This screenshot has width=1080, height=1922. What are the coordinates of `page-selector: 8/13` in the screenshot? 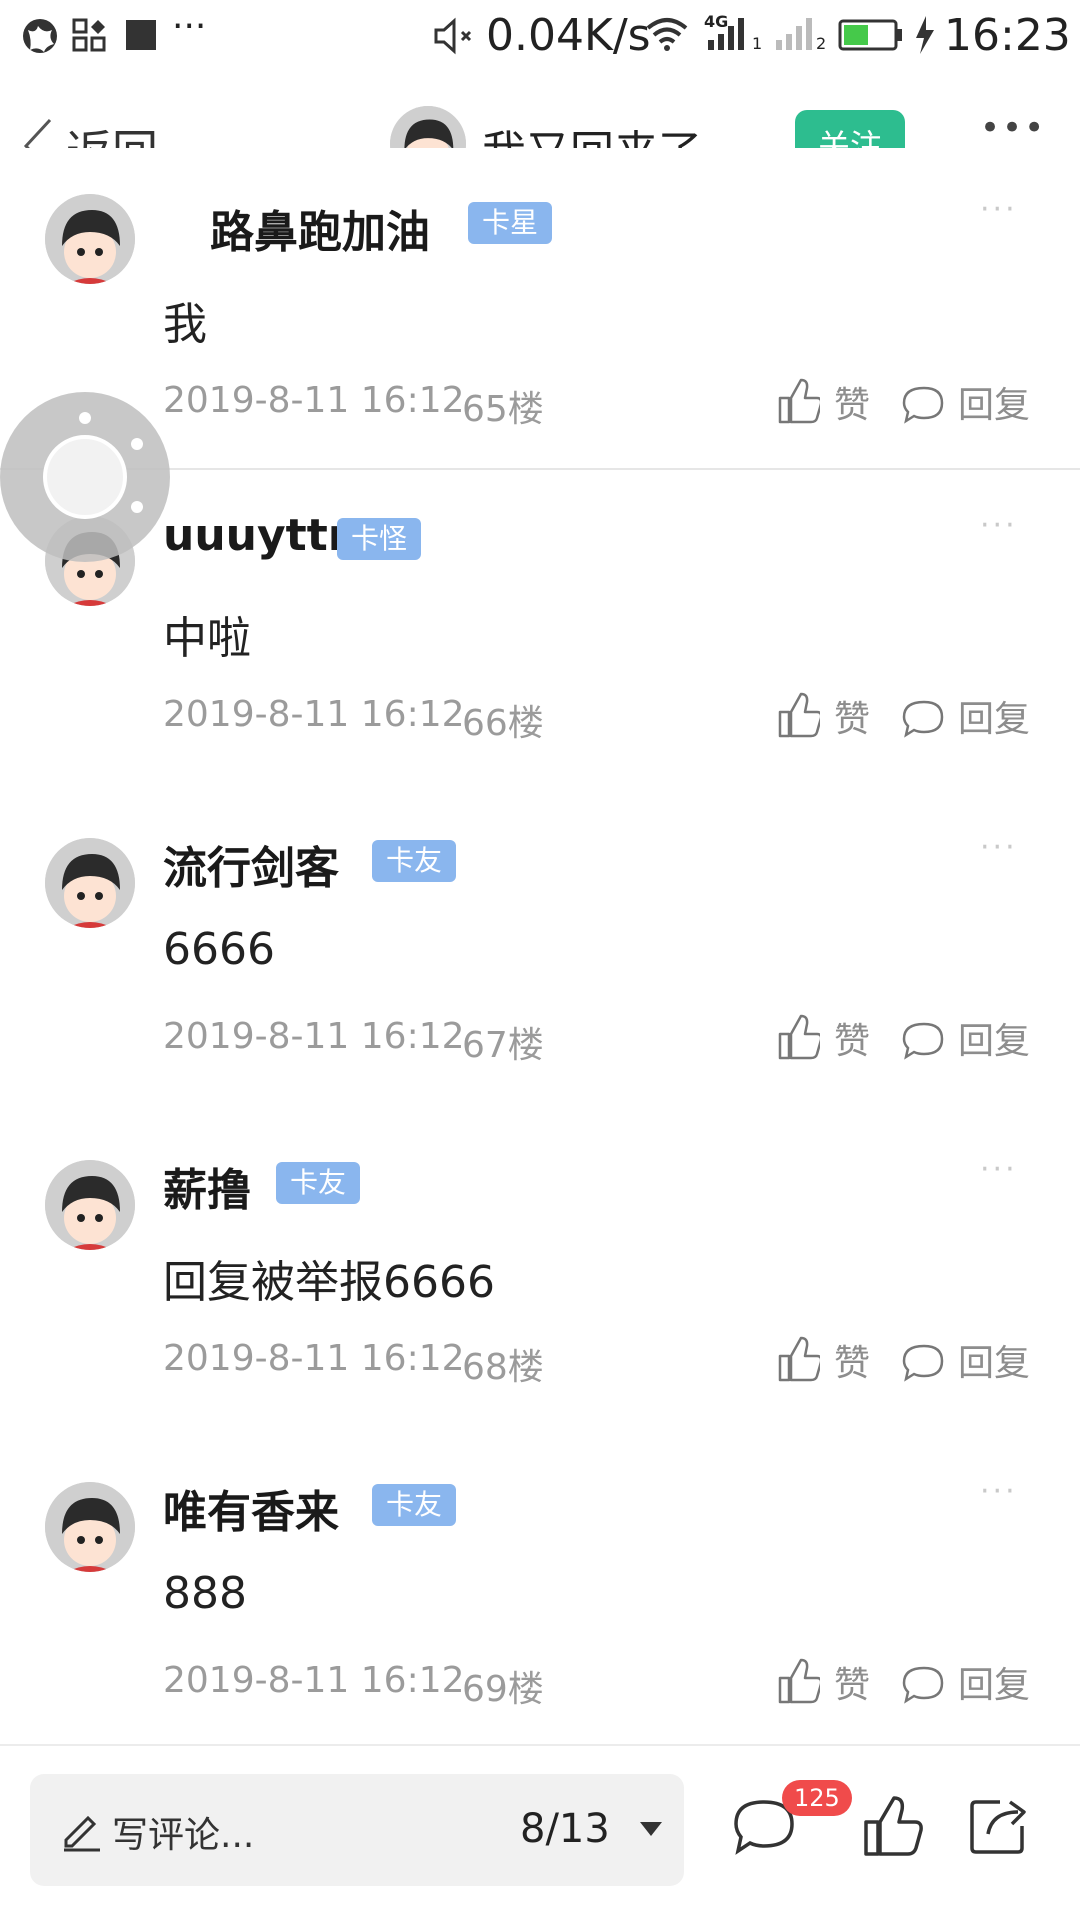 It's located at (595, 1830).